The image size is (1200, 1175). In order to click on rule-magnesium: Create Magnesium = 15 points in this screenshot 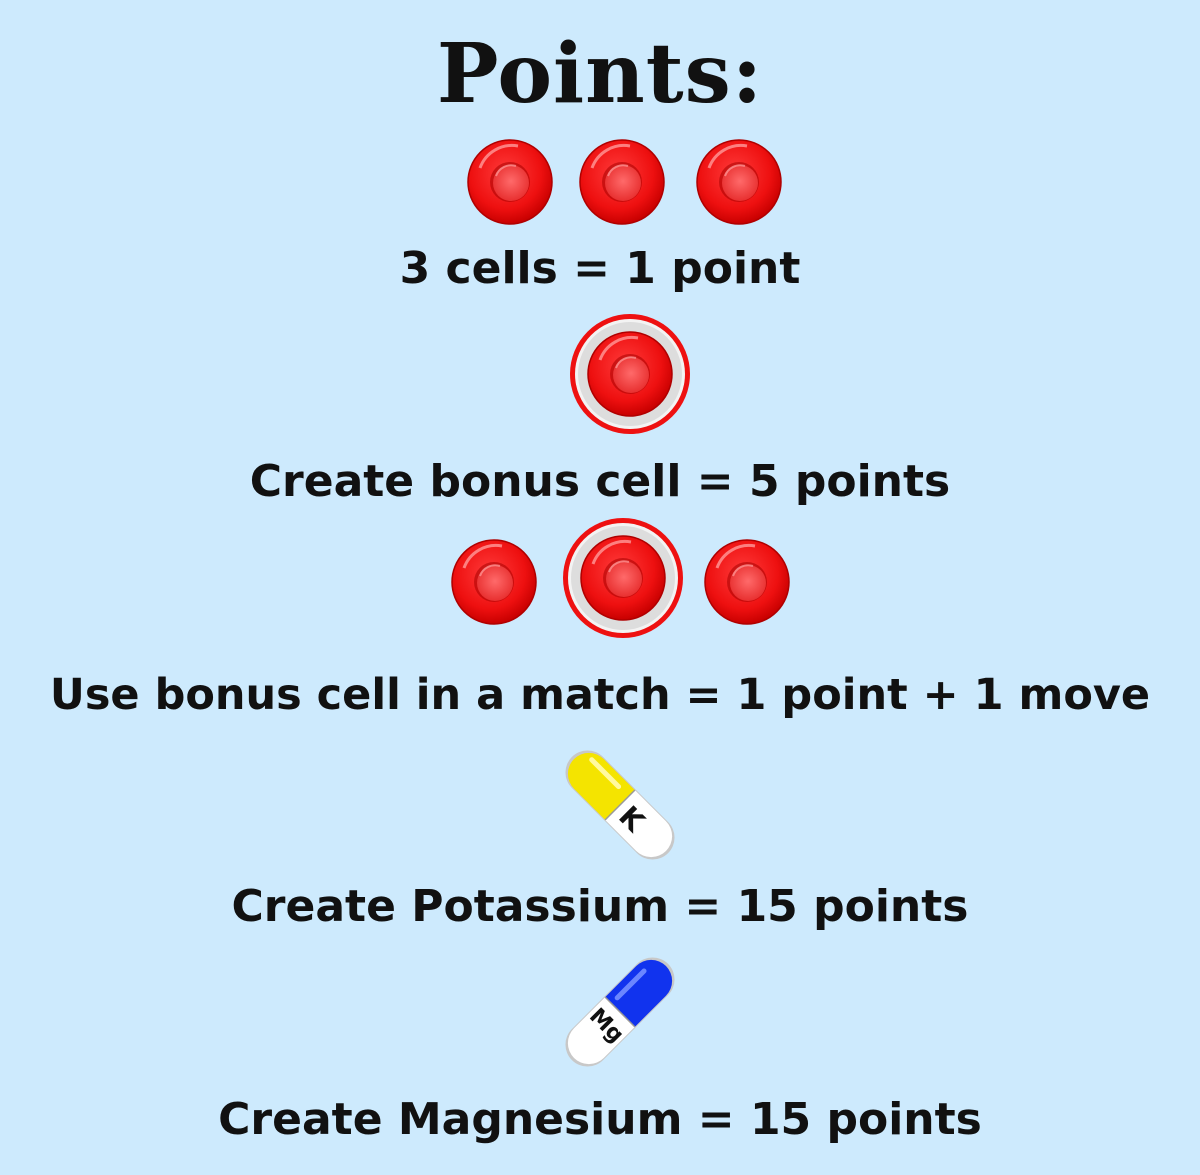, I will do `click(600, 1119)`.